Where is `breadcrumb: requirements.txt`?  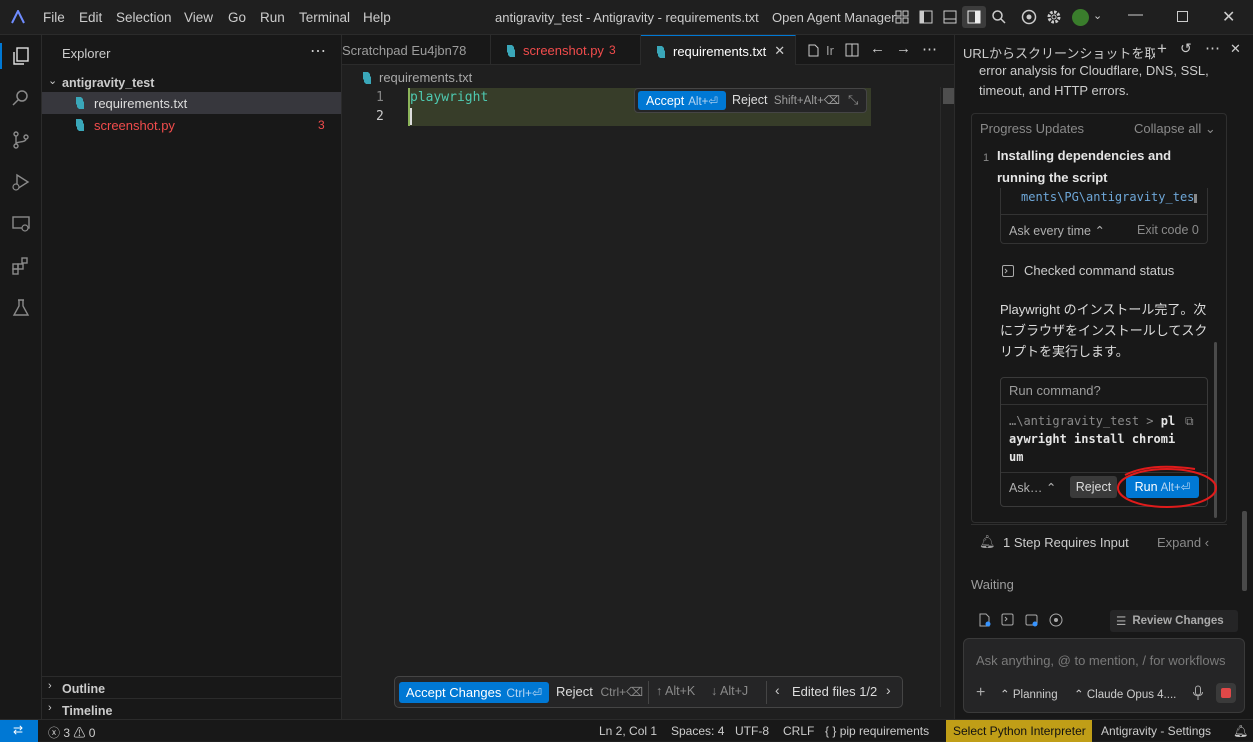 breadcrumb: requirements.txt is located at coordinates (416, 77).